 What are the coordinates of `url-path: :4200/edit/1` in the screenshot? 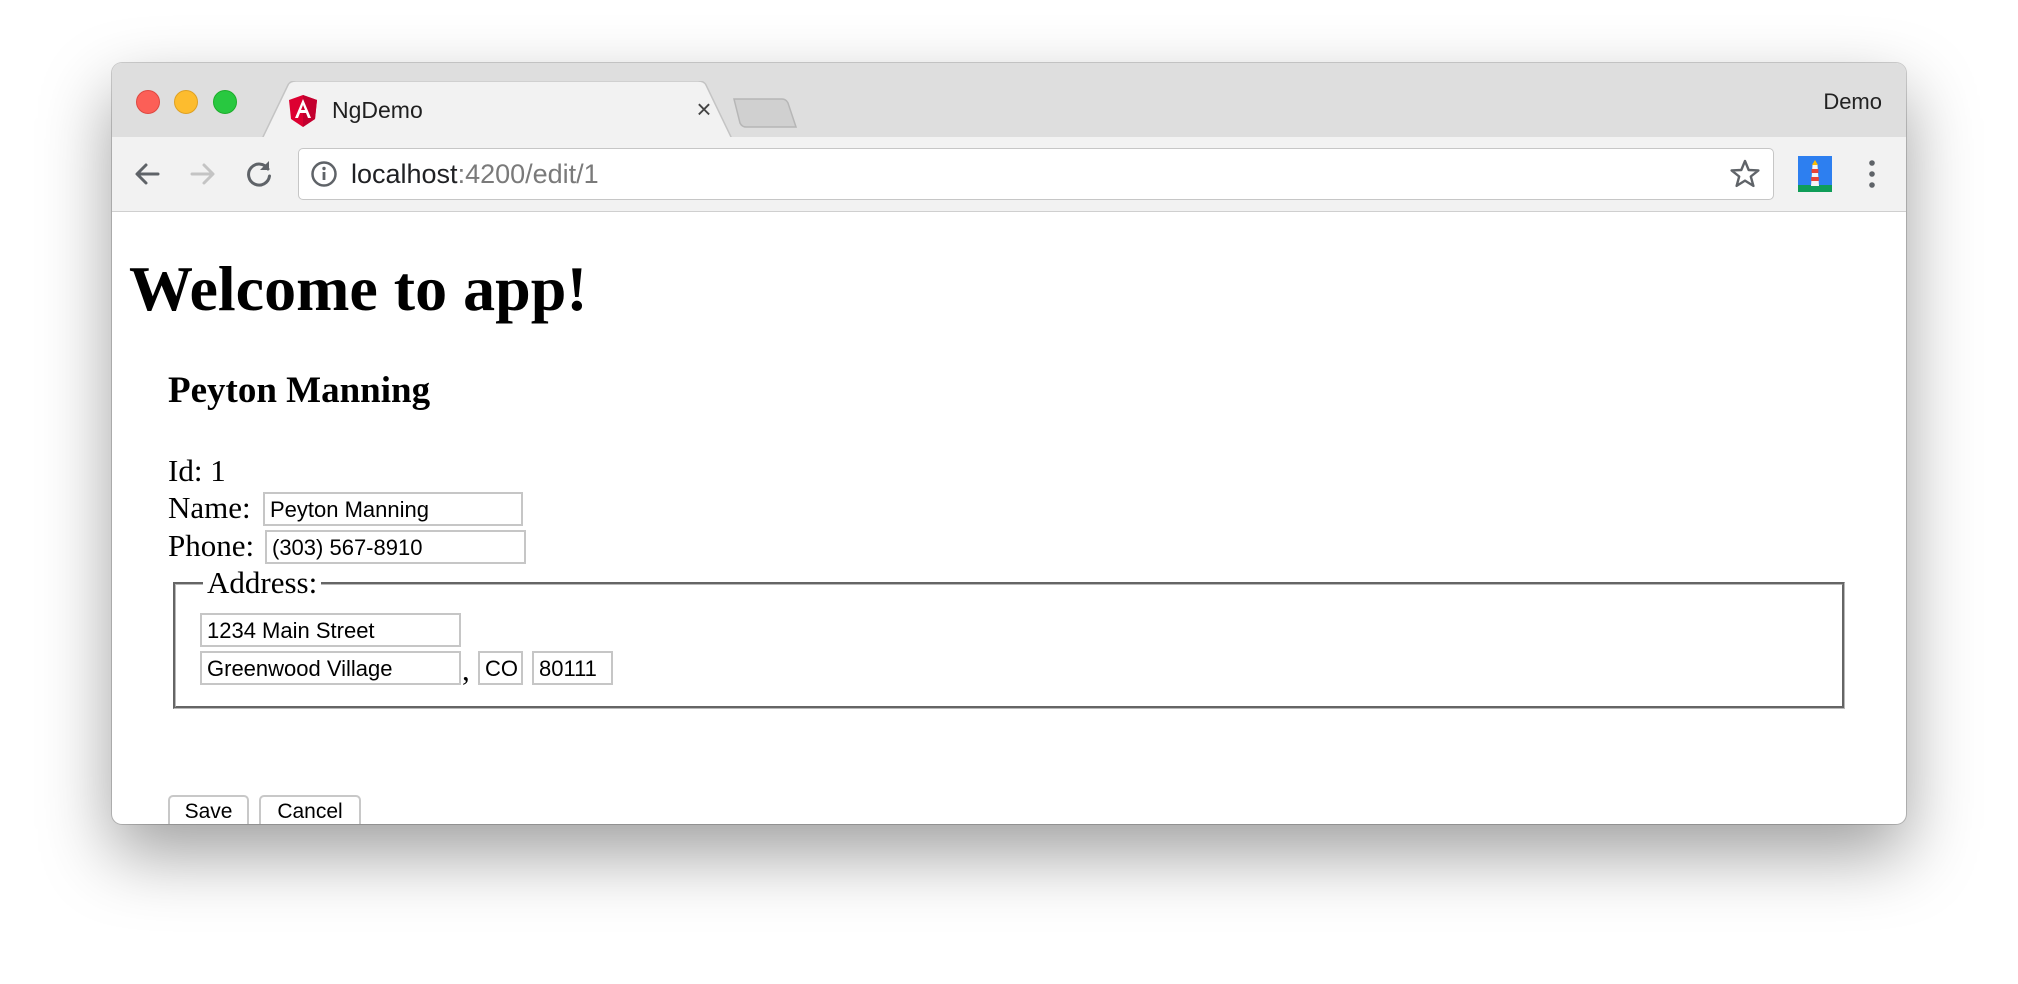 It's located at (528, 174).